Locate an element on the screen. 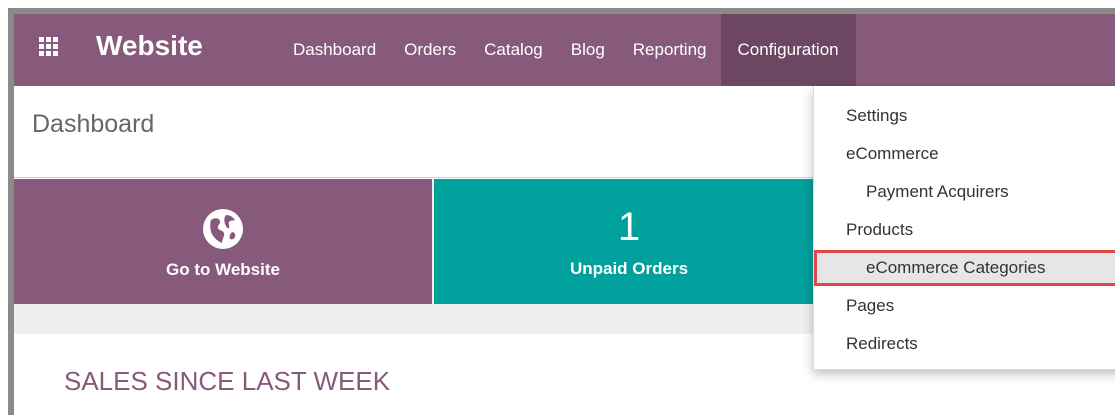 The image size is (1115, 415). sales-section-title: SALES SINCE LAST WEEK is located at coordinates (227, 381).